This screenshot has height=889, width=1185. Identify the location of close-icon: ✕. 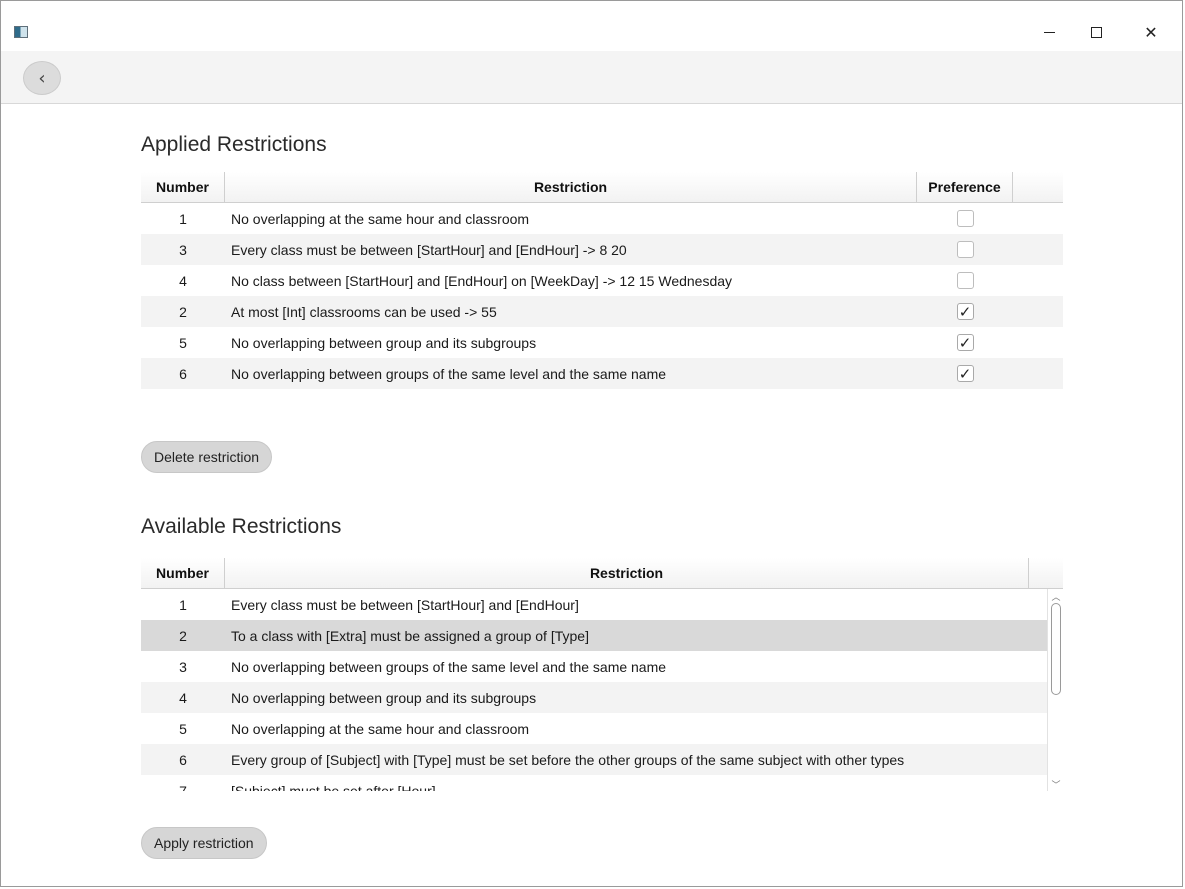
(1151, 32).